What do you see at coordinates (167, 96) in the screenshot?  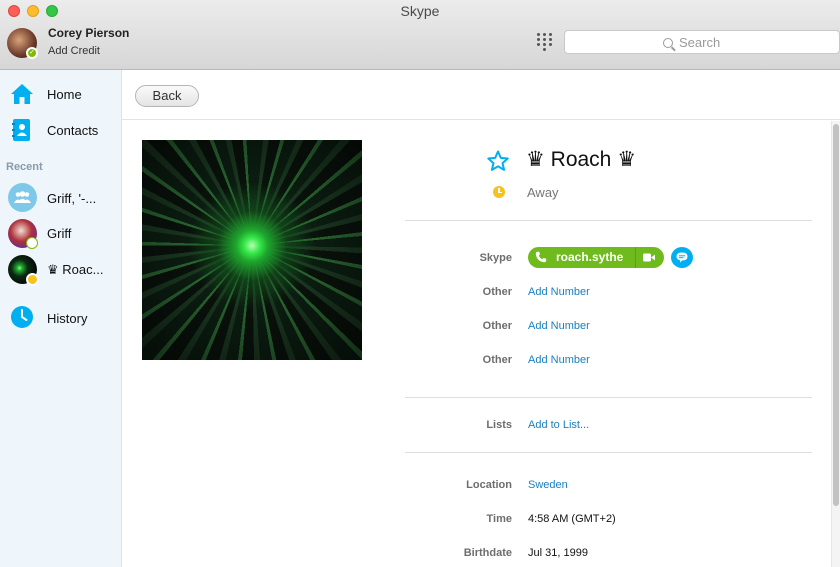 I see `back-button: Back` at bounding box center [167, 96].